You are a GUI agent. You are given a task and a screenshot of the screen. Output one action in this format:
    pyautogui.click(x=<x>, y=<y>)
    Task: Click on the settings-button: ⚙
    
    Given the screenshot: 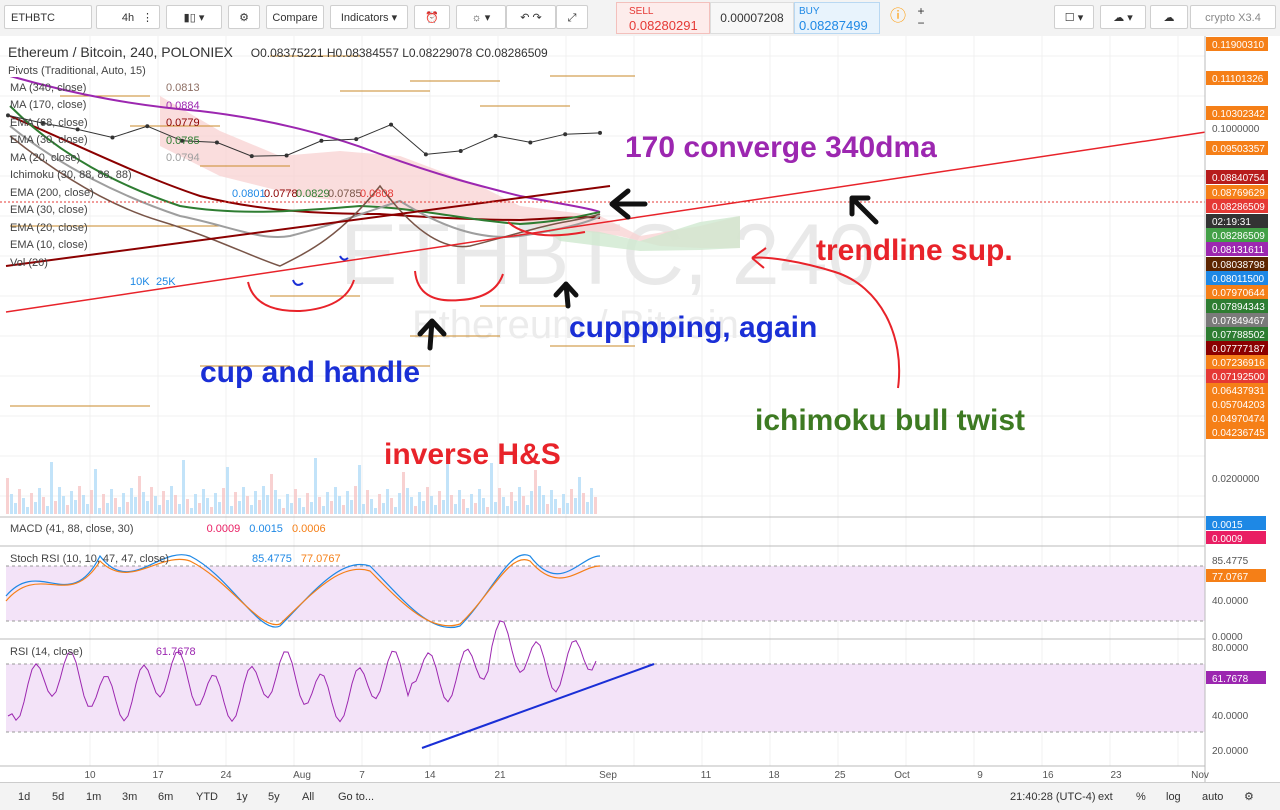 What is the action you would take?
    pyautogui.click(x=244, y=17)
    